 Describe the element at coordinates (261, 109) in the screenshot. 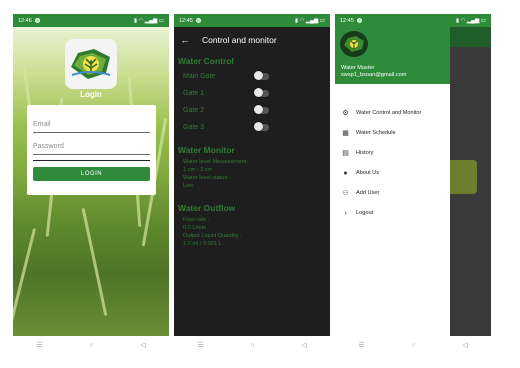

I see `gate-2-toggle` at that location.